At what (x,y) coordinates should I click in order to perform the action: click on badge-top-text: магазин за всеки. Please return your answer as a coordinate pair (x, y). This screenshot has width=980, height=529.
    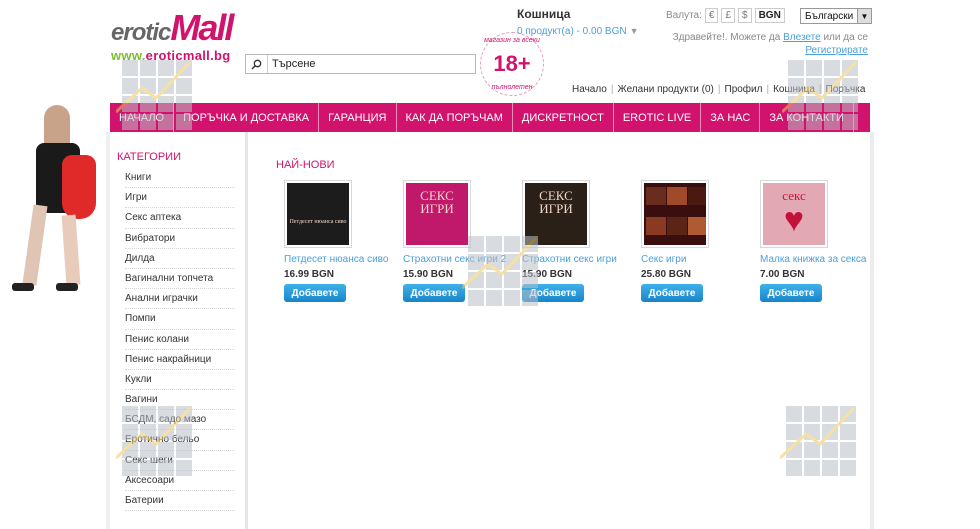
    Looking at the image, I should click on (512, 40).